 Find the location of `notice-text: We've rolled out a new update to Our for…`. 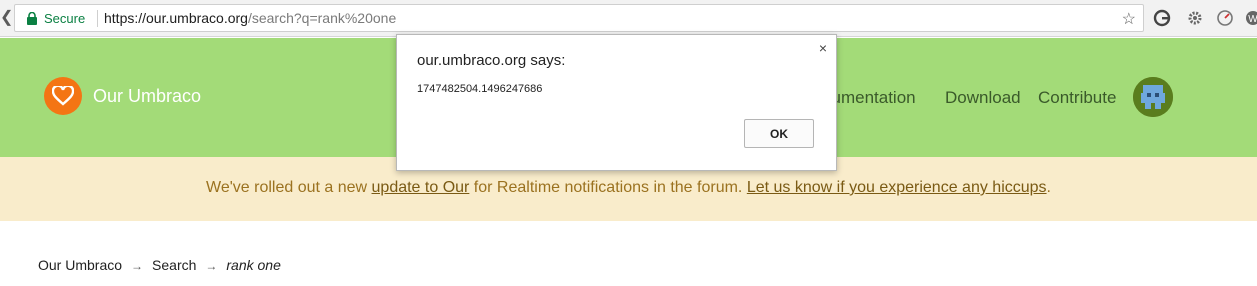

notice-text: We've rolled out a new update to Our for… is located at coordinates (628, 188).